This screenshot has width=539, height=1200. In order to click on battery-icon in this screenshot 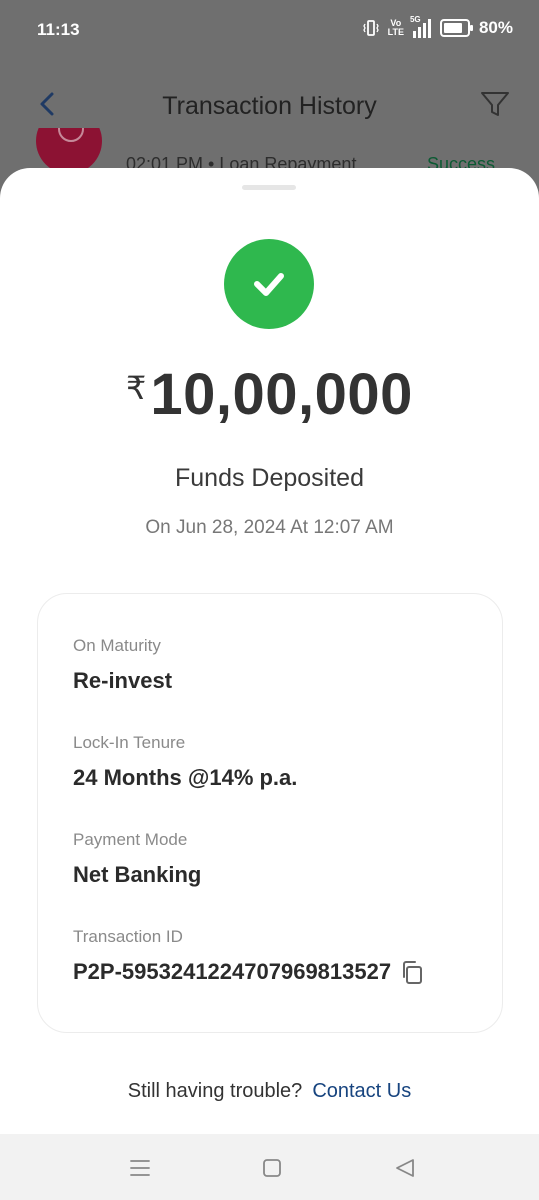, I will do `click(456, 28)`.